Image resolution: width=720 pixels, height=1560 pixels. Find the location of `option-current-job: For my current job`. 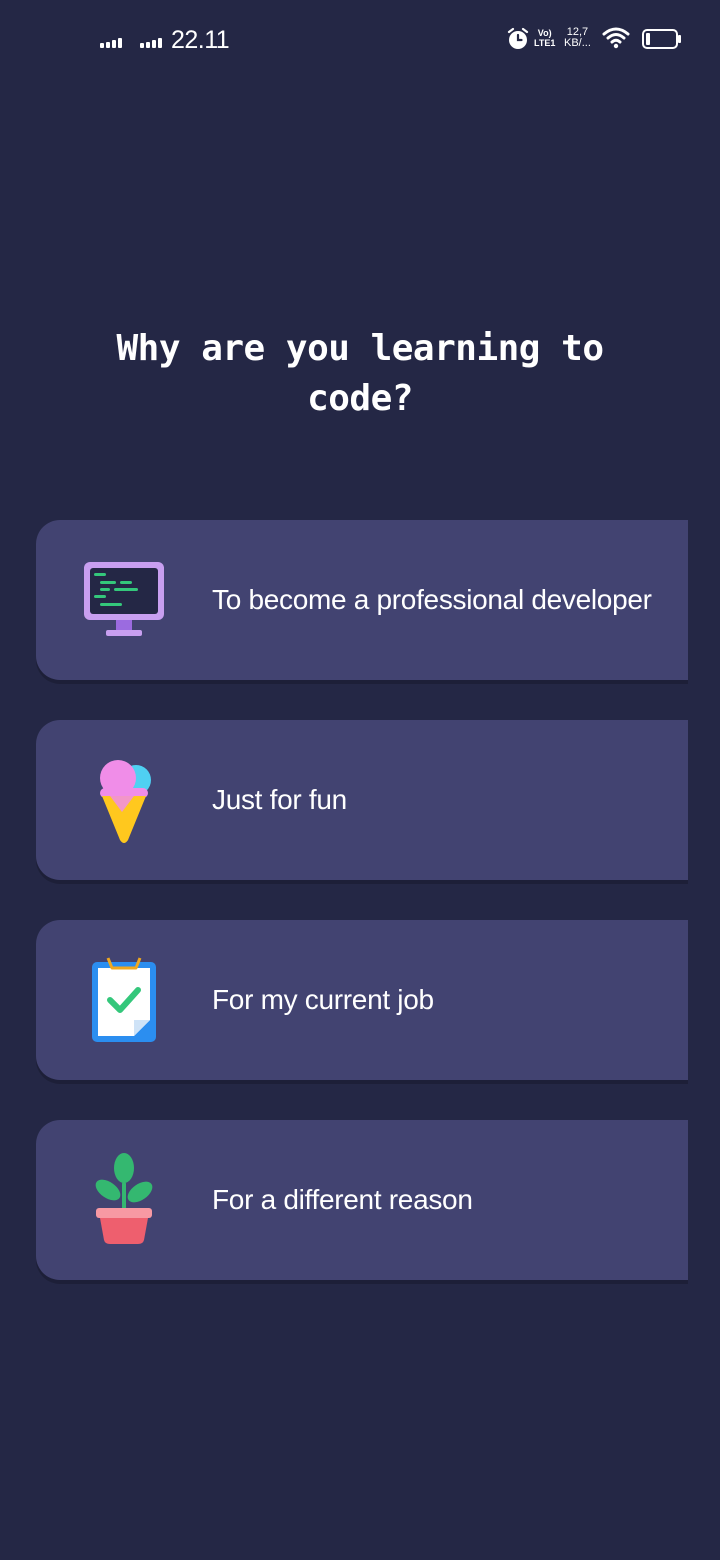

option-current-job: For my current job is located at coordinates (362, 1000).